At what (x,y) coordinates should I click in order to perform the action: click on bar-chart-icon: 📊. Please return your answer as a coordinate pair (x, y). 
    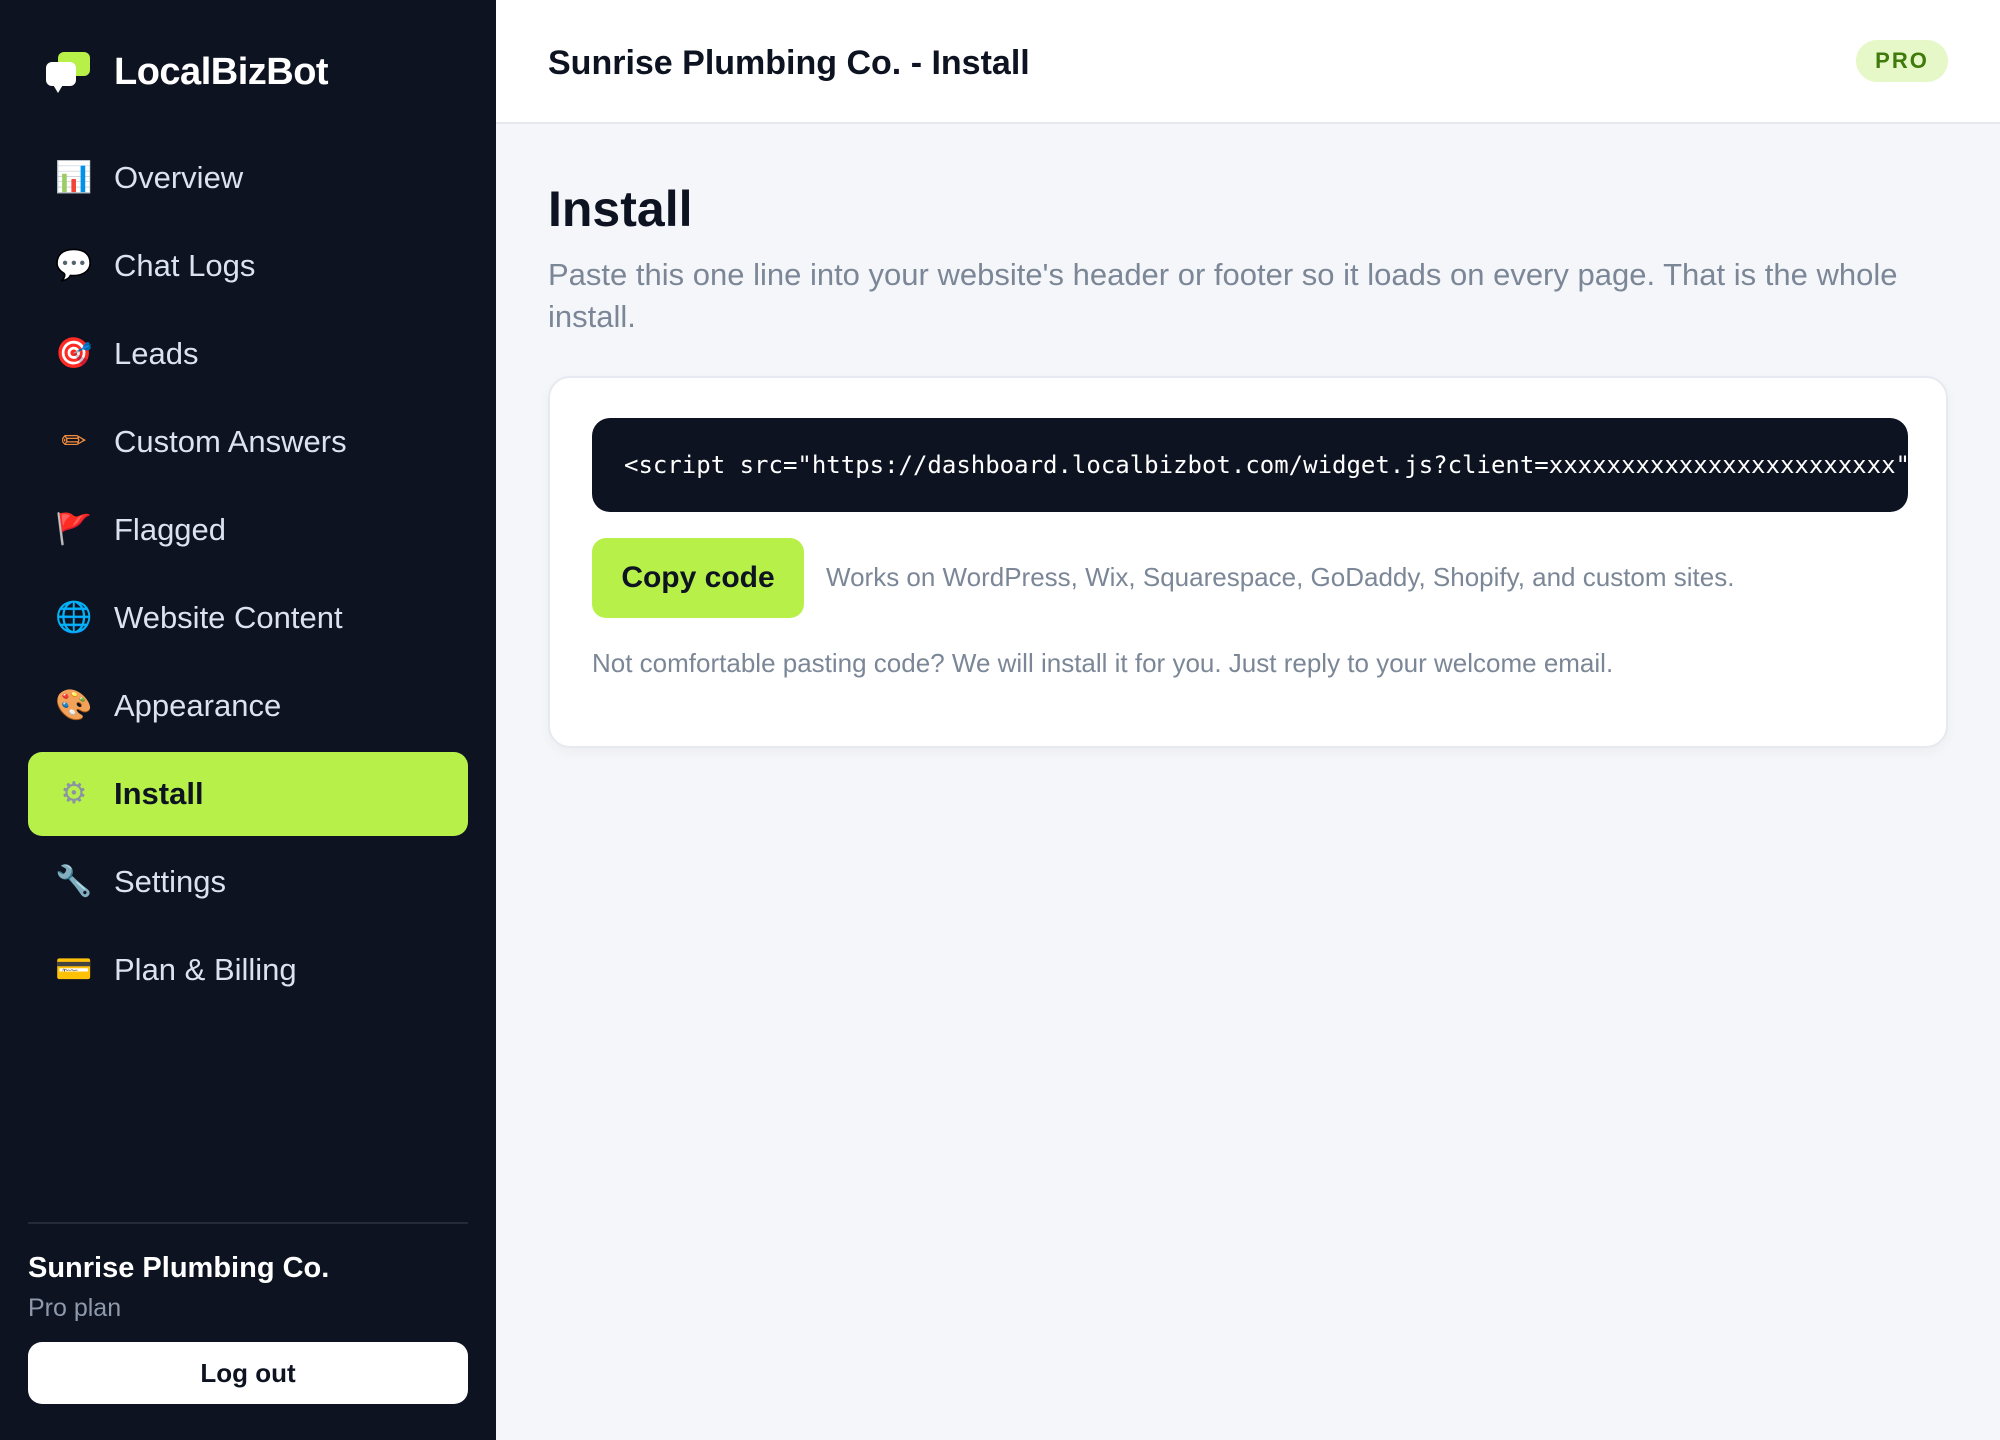
    Looking at the image, I should click on (74, 177).